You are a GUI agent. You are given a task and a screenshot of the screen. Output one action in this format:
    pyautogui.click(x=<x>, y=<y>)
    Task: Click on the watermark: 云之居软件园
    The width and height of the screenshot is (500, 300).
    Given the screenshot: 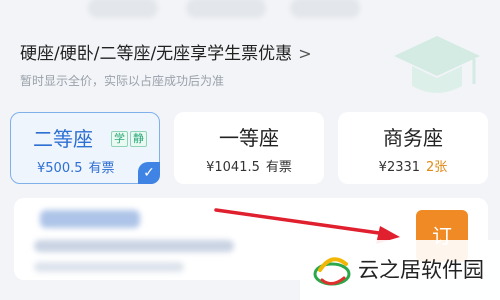 What is the action you would take?
    pyautogui.click(x=400, y=270)
    